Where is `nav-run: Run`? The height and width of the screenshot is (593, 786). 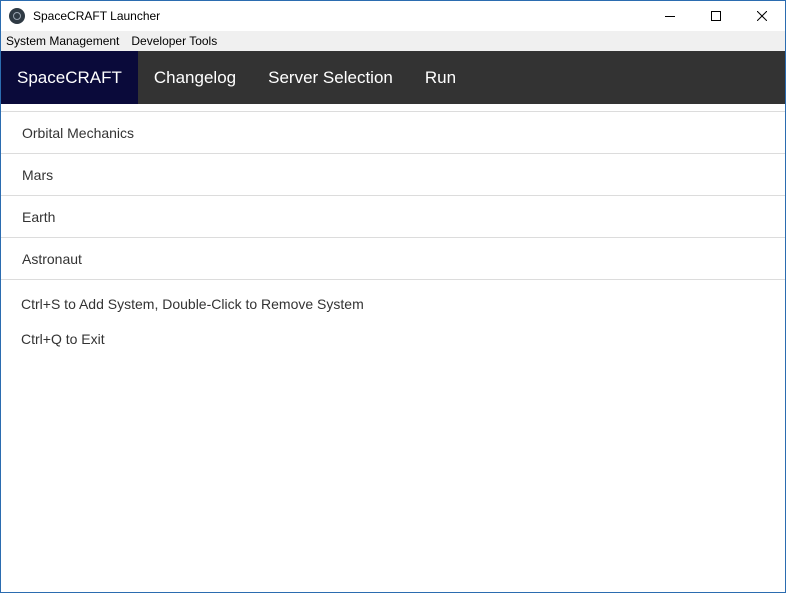
nav-run: Run is located at coordinates (440, 77).